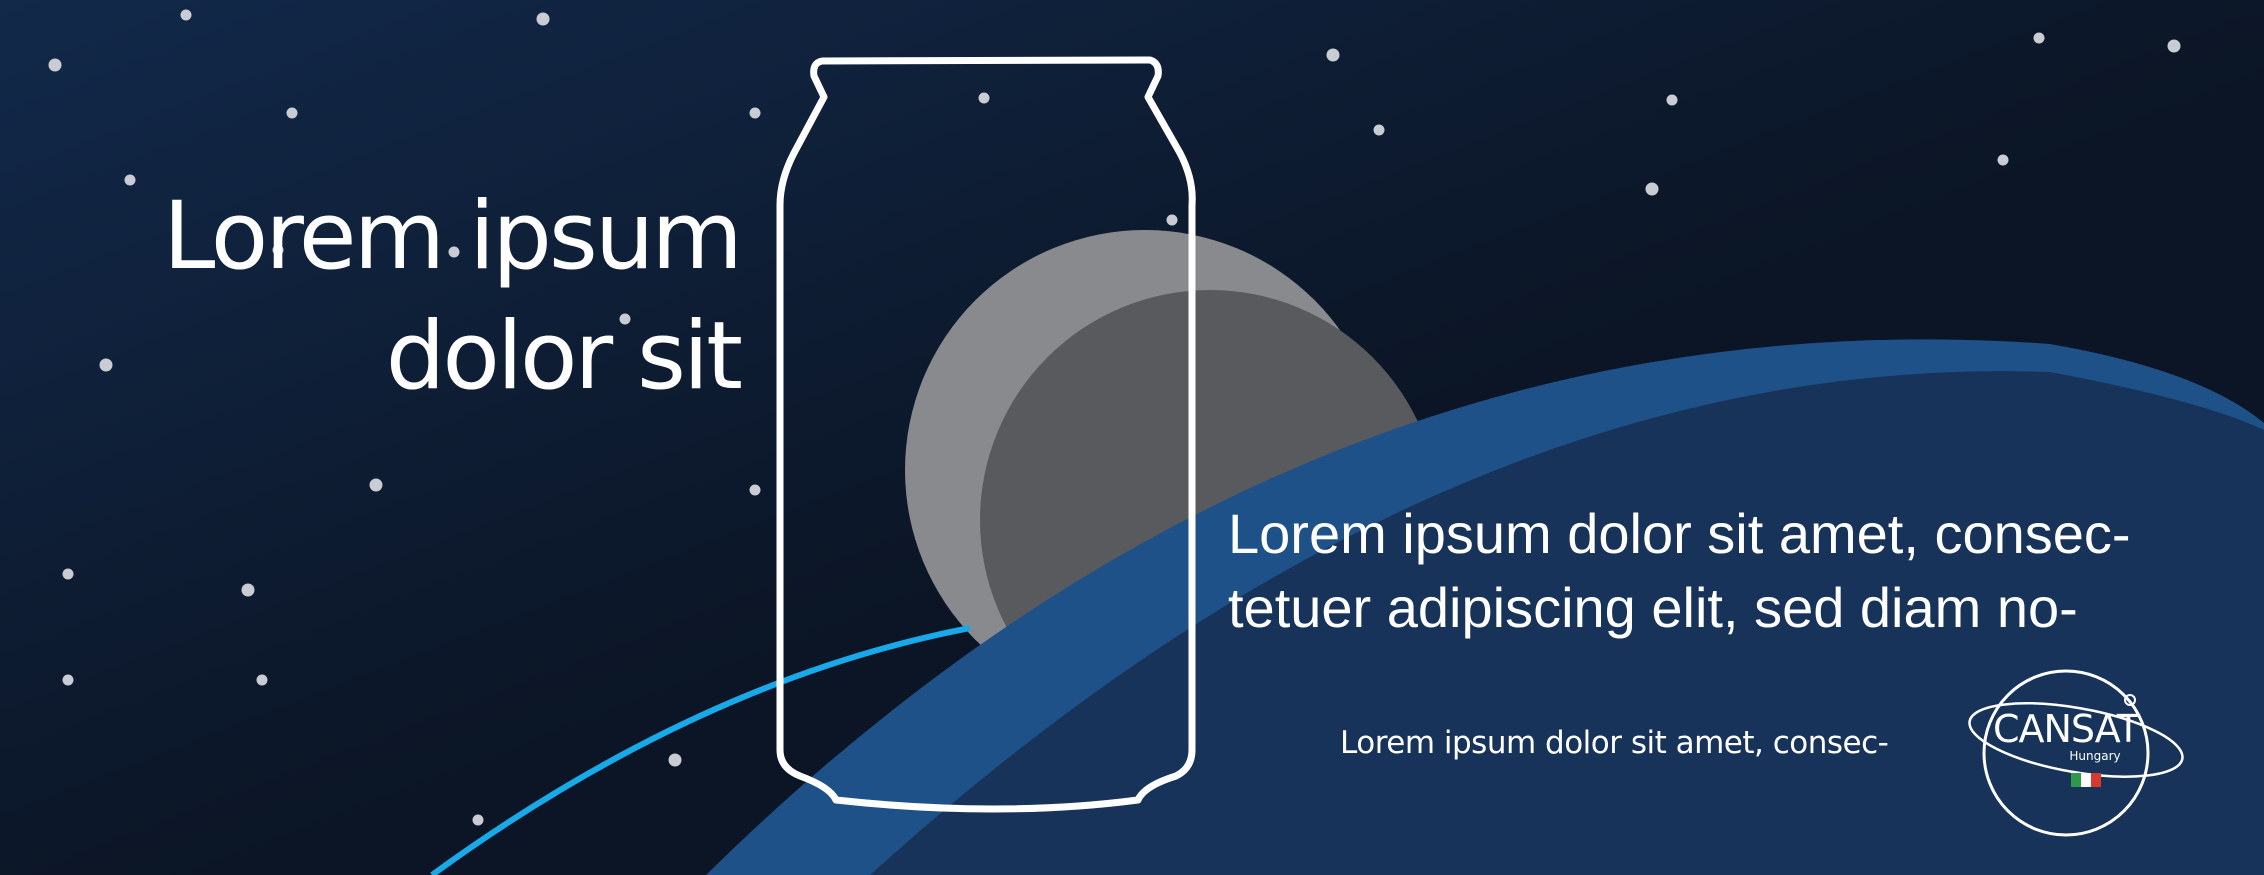 The height and width of the screenshot is (875, 2264). Describe the element at coordinates (2095, 756) in the screenshot. I see `logo-subtitle: Hungary` at that location.